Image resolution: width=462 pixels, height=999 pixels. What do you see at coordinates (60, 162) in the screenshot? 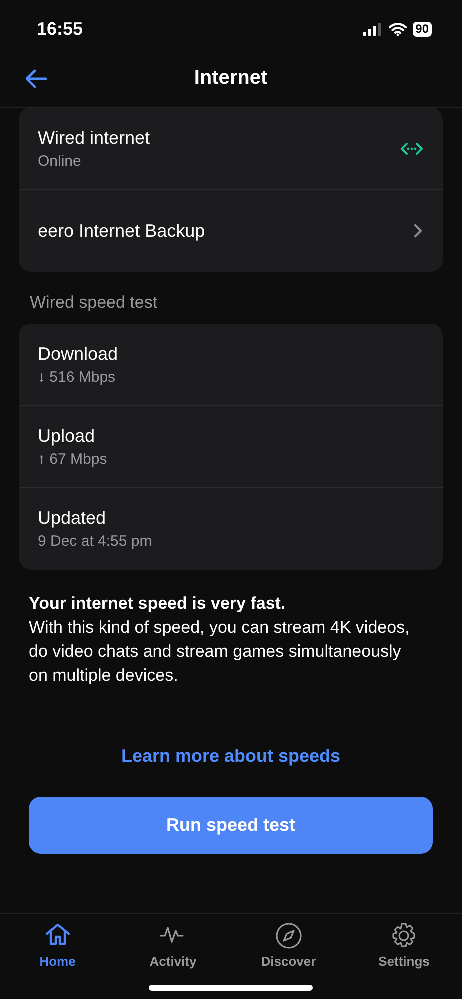
I see `row-status: Online` at bounding box center [60, 162].